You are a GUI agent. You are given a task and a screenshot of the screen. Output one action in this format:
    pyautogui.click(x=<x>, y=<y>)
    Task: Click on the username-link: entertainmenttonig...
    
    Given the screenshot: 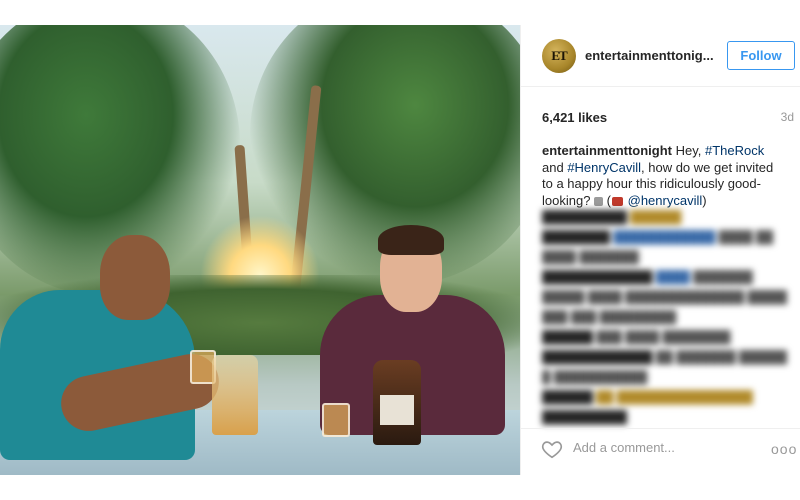 What is the action you would take?
    pyautogui.click(x=649, y=55)
    